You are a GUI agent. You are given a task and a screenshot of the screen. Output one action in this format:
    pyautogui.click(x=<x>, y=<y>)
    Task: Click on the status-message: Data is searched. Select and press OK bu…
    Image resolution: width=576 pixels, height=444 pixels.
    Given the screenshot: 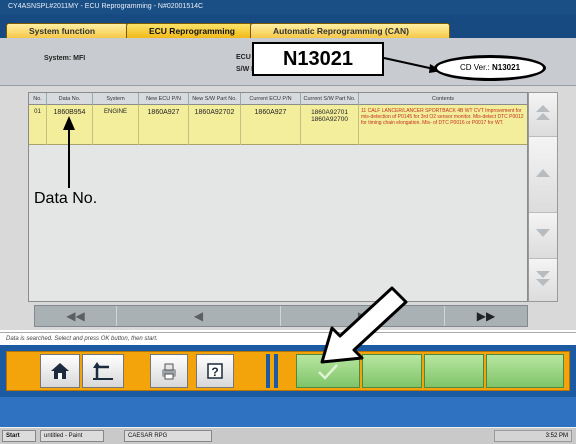 What is the action you would take?
    pyautogui.click(x=288, y=338)
    